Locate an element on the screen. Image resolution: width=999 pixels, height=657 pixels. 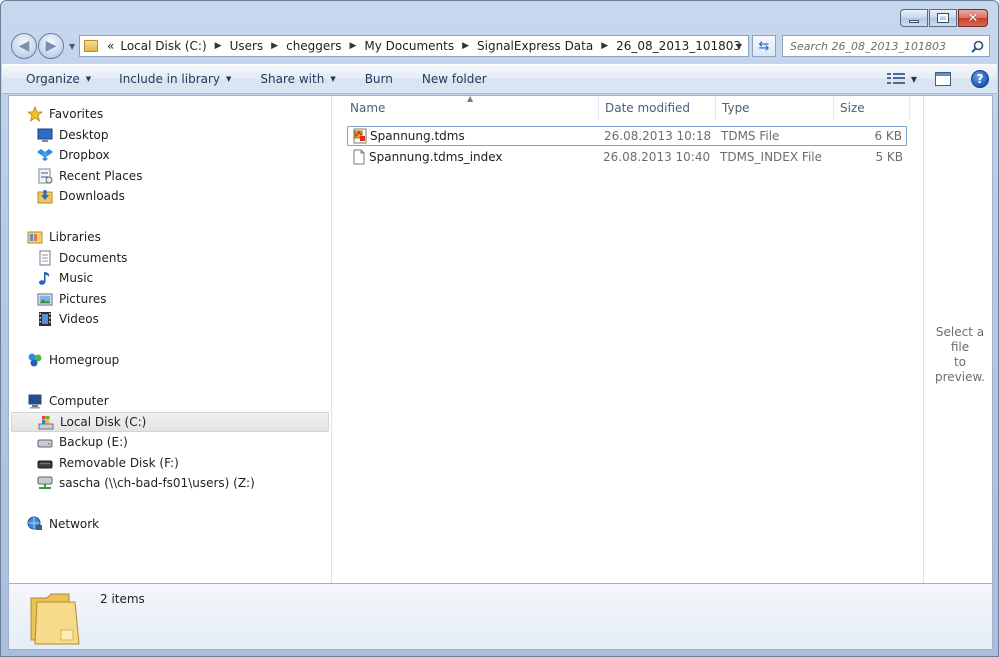
folder-icon is located at coordinates (91, 46).